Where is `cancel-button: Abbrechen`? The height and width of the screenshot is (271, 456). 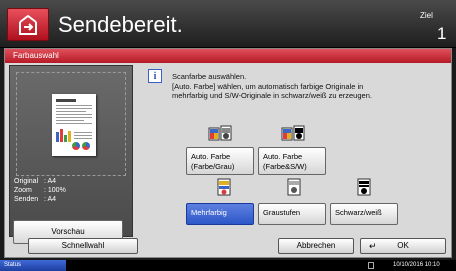
cancel-button: Abbrechen is located at coordinates (316, 246).